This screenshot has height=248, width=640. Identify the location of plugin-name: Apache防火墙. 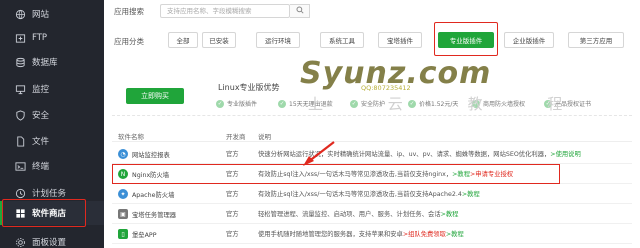
(153, 195).